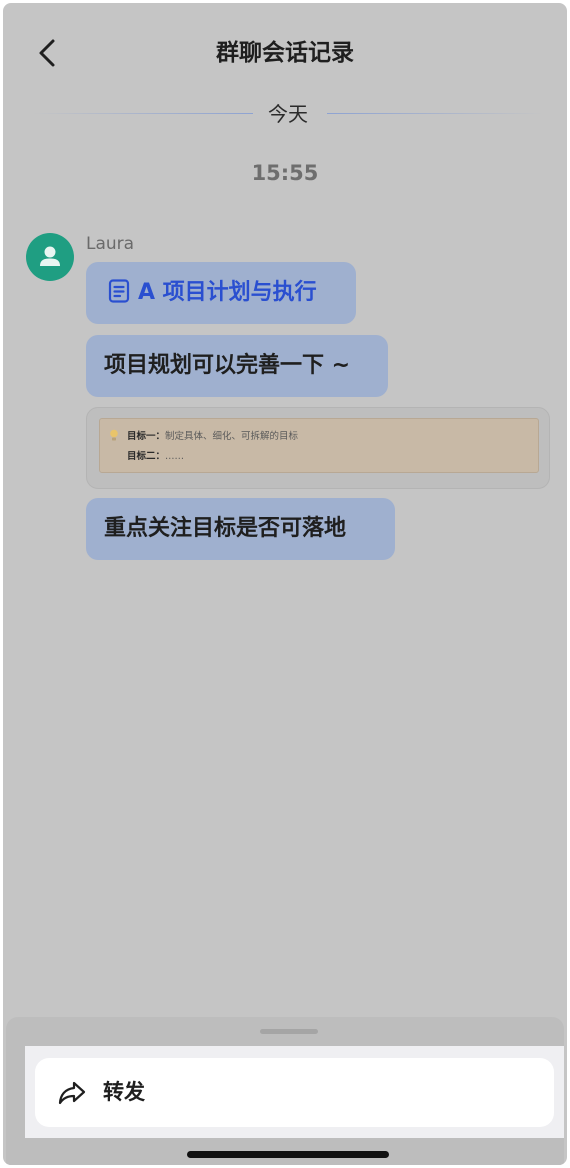 The image size is (570, 1168). What do you see at coordinates (110, 244) in the screenshot?
I see `sender-name: Laura` at bounding box center [110, 244].